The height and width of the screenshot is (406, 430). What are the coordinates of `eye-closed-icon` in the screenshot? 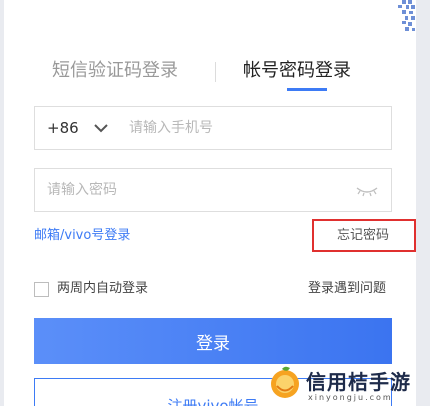 It's located at (367, 190).